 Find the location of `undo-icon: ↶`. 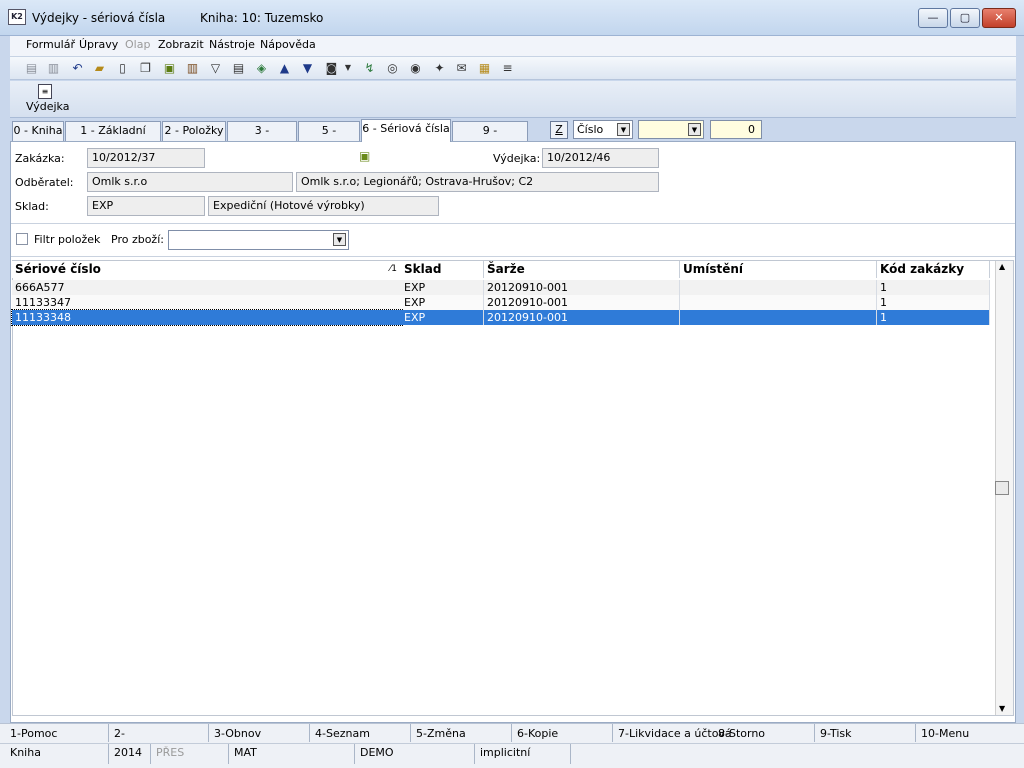

undo-icon: ↶ is located at coordinates (77, 68).